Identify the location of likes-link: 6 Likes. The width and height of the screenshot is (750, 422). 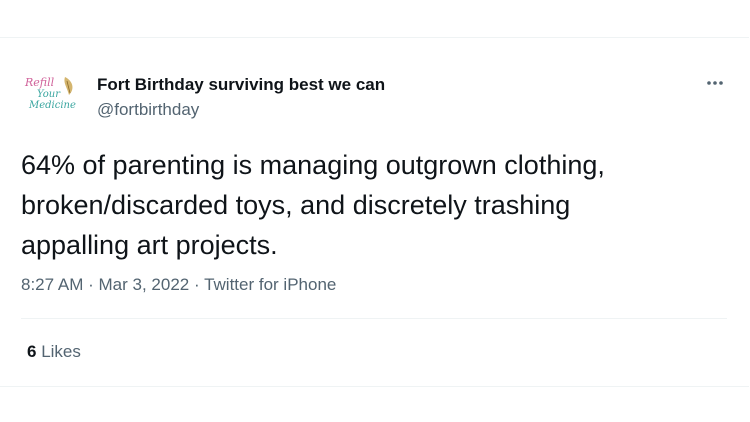
(54, 352).